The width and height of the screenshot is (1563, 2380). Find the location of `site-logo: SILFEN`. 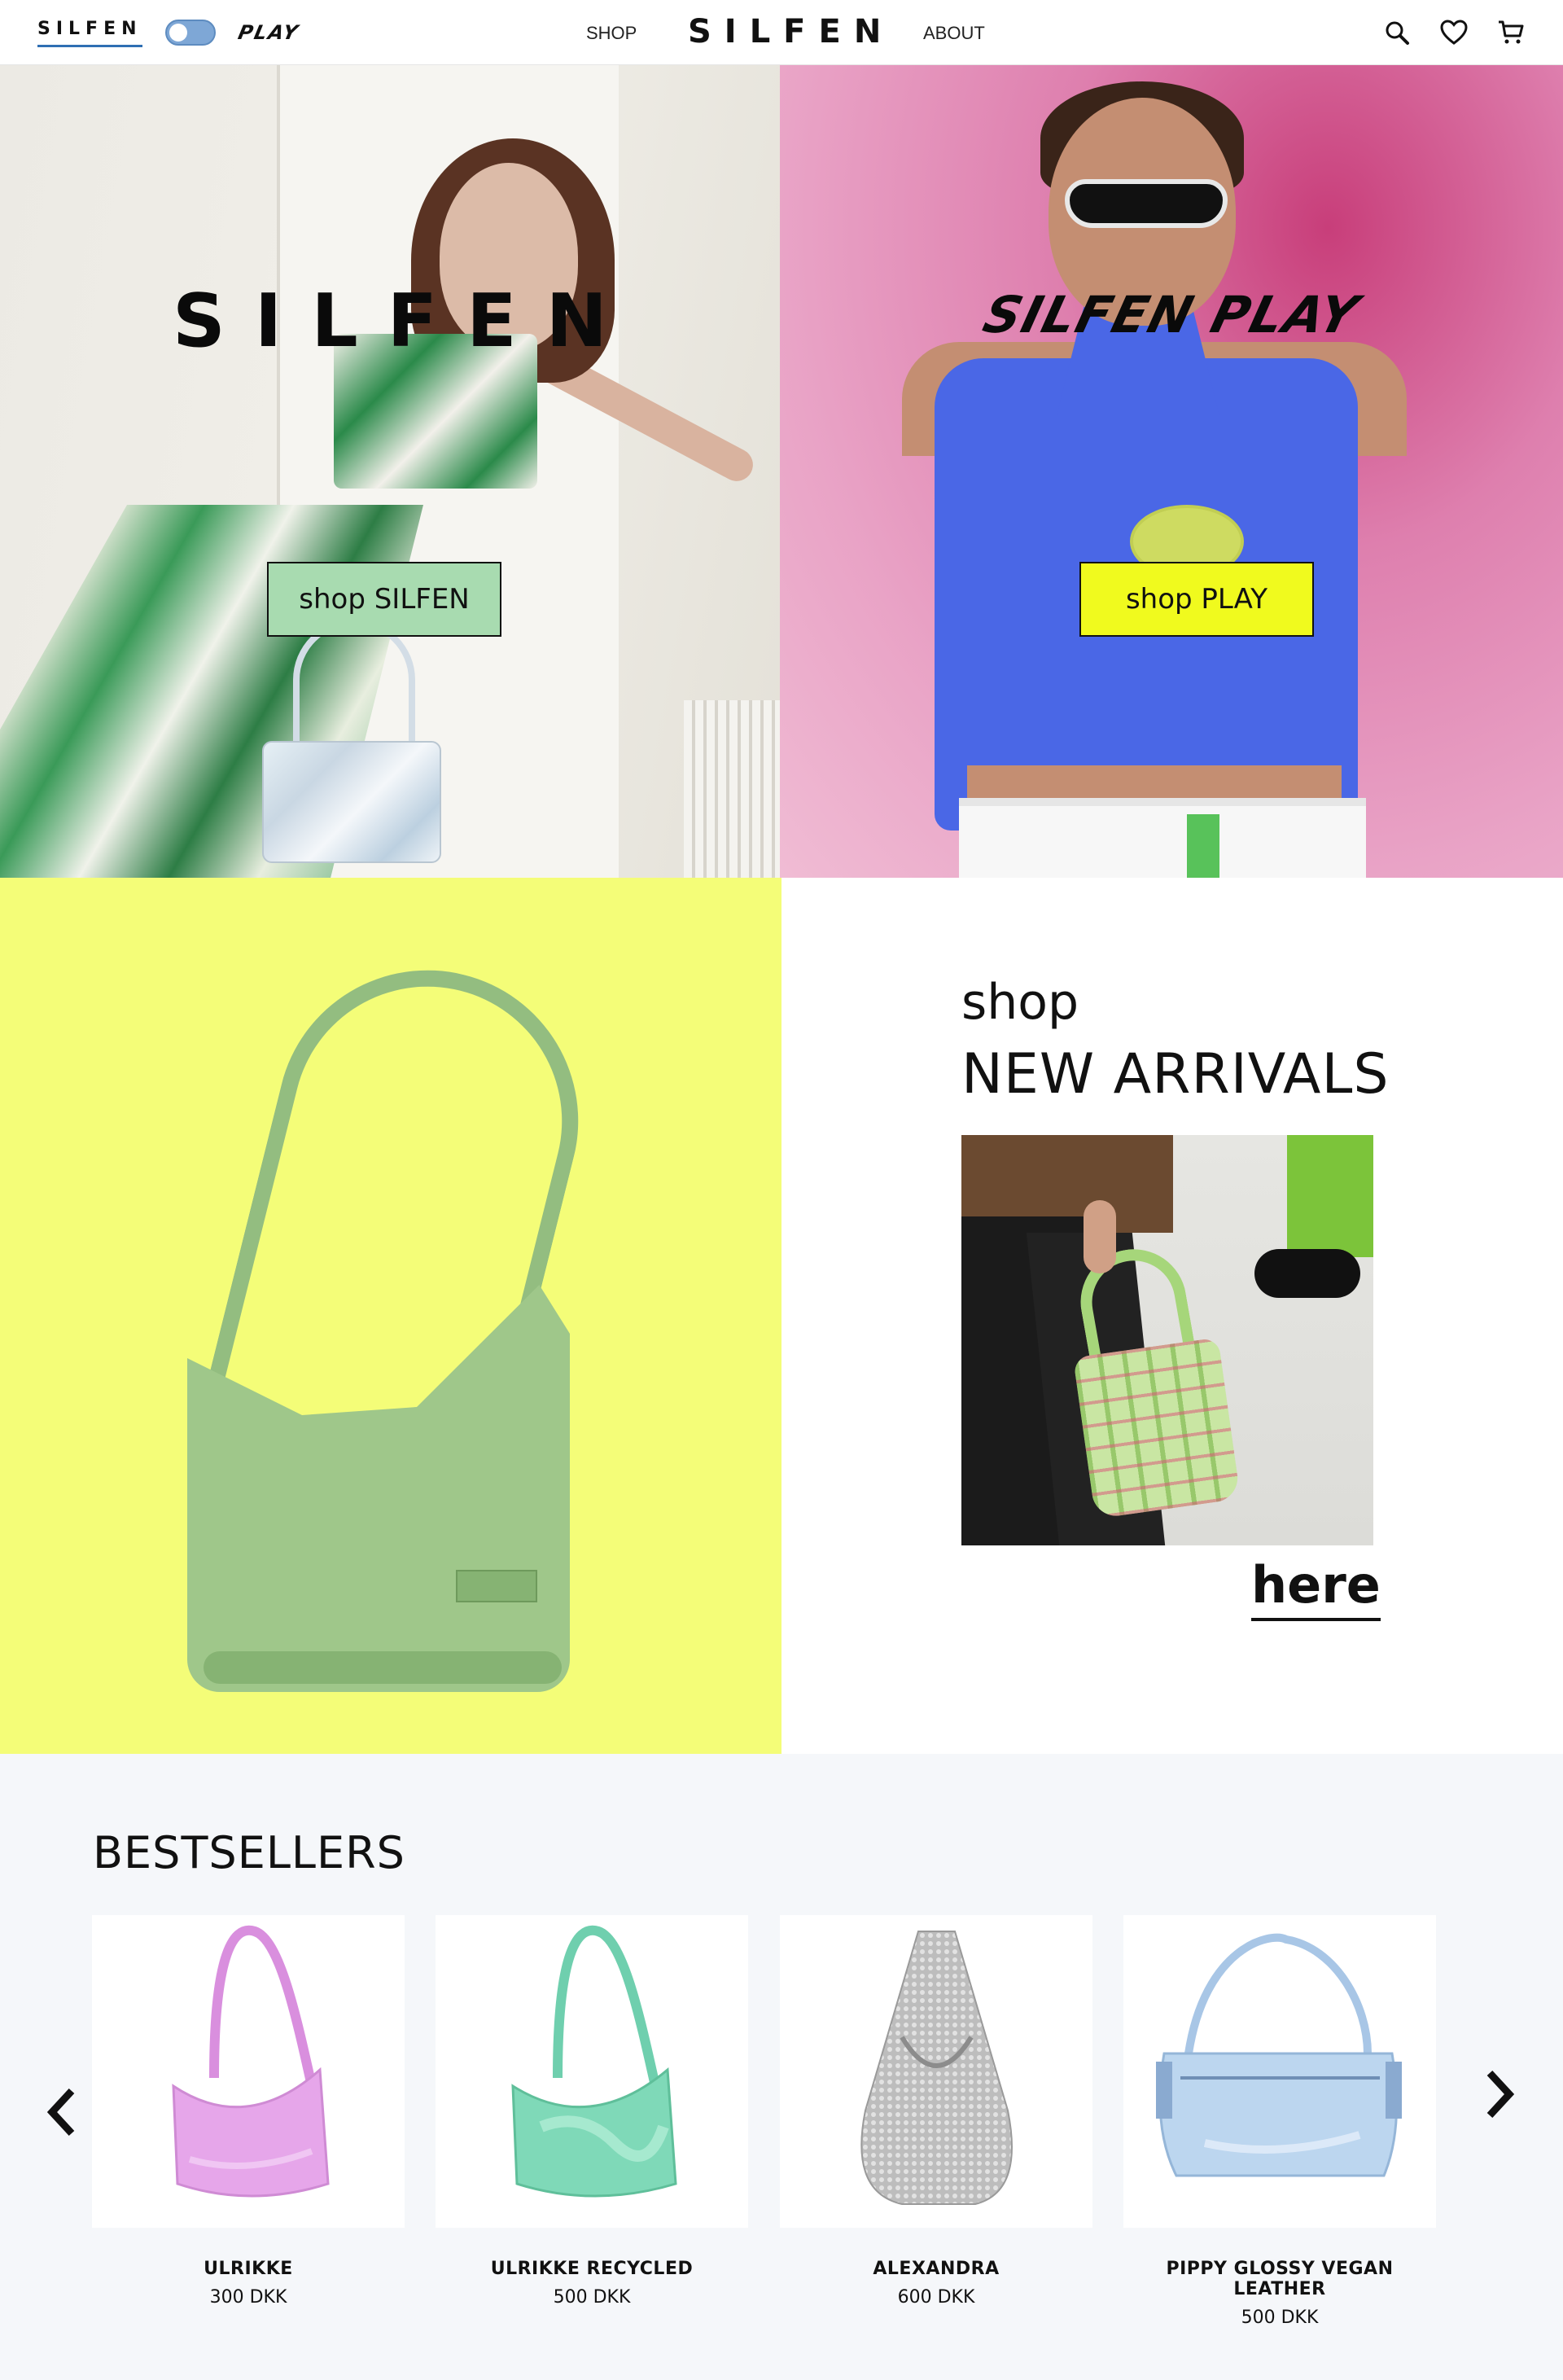

site-logo: SILFEN is located at coordinates (791, 31).